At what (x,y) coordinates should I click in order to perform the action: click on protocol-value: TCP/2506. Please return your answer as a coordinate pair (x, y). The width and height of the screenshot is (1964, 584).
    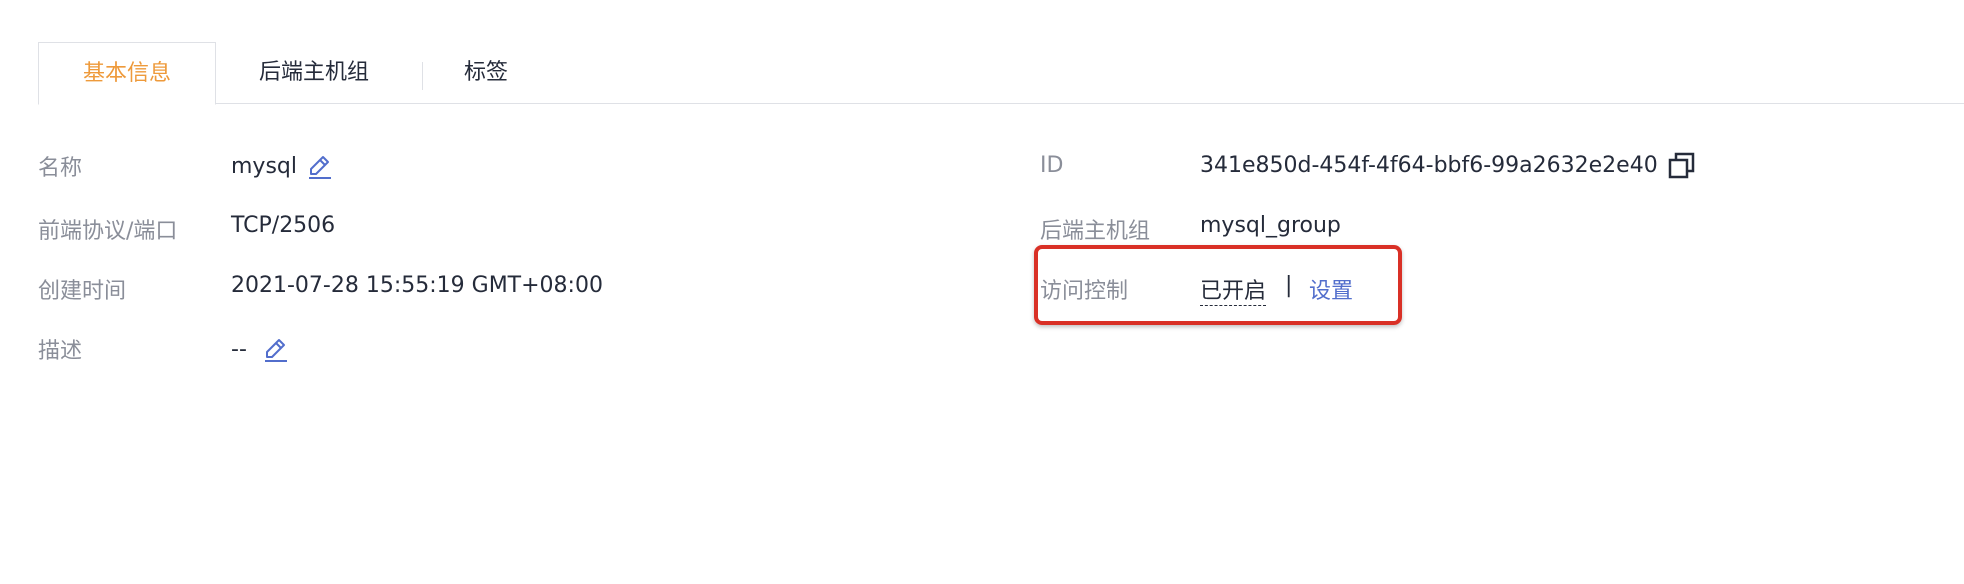
    Looking at the image, I should click on (283, 225).